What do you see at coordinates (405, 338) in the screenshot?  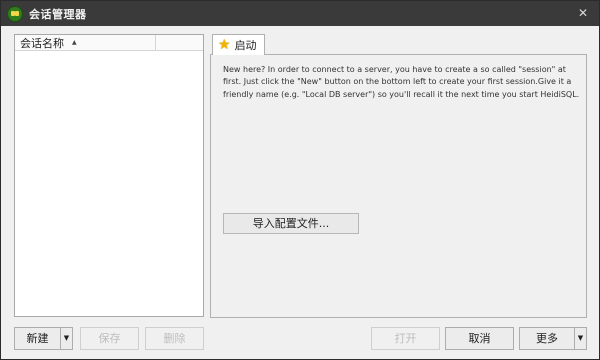 I see `open-button: 打开` at bounding box center [405, 338].